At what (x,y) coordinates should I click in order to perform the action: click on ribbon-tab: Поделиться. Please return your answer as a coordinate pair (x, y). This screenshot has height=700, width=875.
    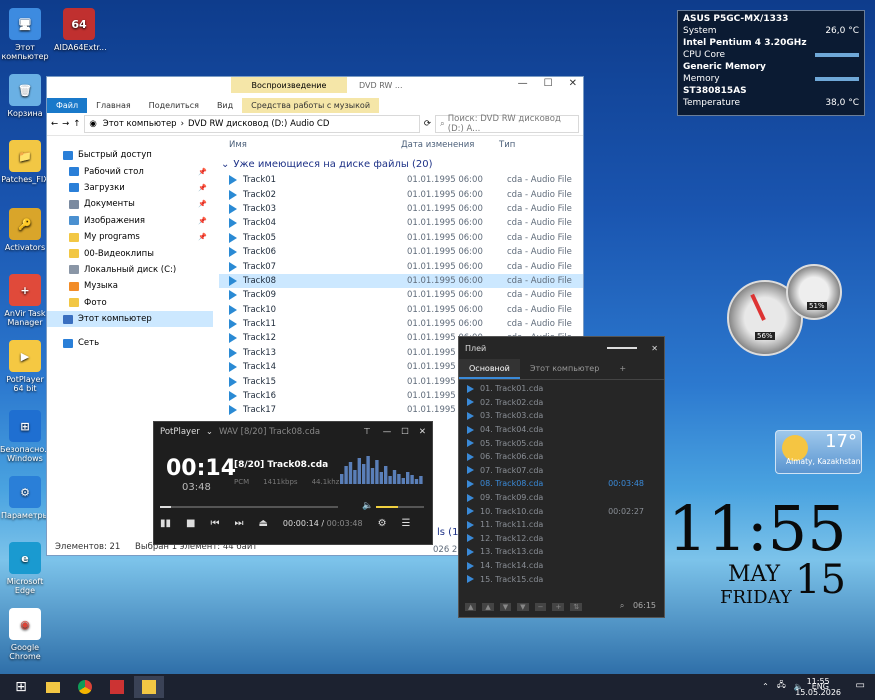
    Looking at the image, I should click on (174, 105).